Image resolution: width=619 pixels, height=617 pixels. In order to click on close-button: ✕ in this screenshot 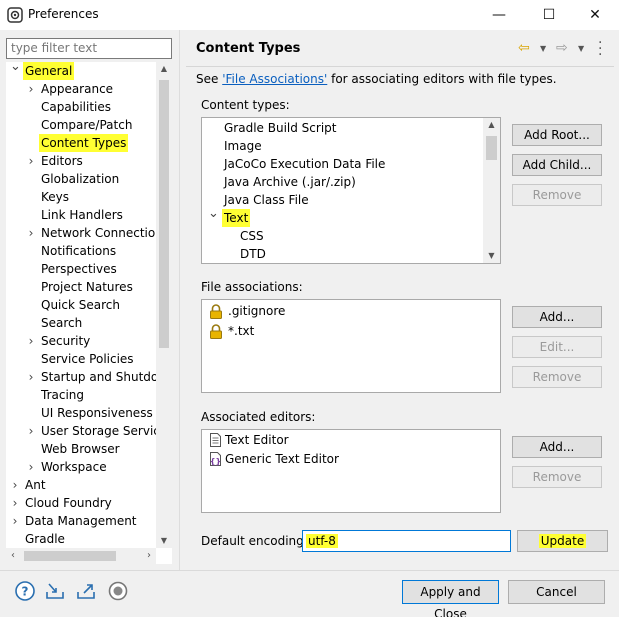, I will do `click(595, 15)`.